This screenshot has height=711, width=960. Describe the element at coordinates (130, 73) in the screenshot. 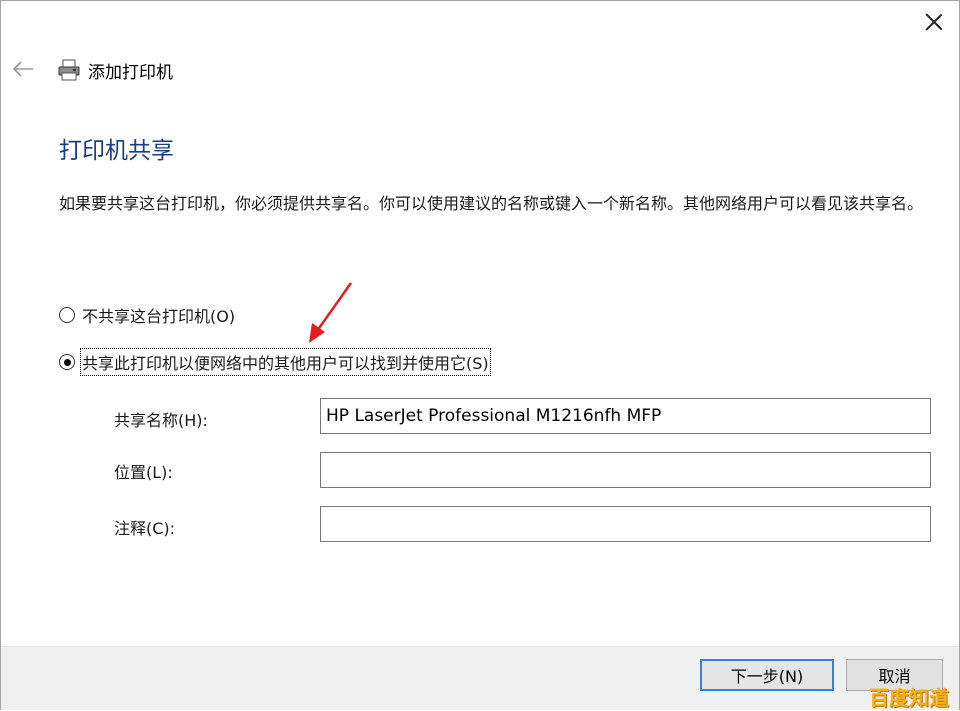

I see `window-title: 添加打印机` at that location.